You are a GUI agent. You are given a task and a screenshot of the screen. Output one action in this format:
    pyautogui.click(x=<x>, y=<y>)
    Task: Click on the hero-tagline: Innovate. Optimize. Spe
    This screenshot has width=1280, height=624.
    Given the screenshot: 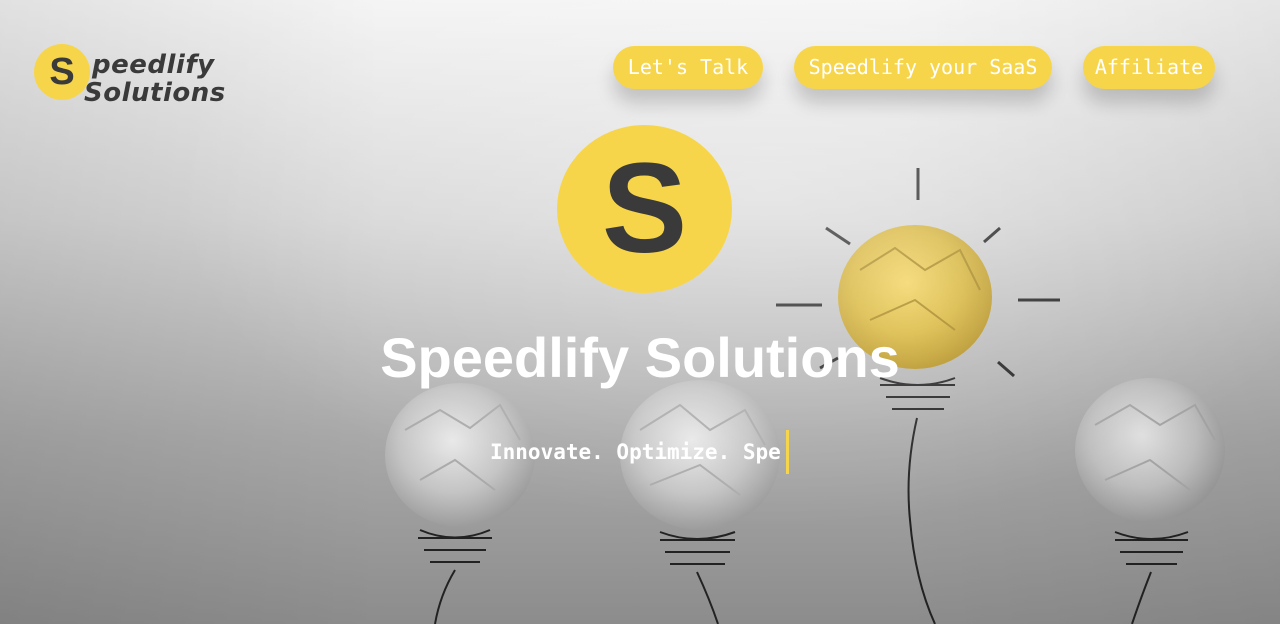 What is the action you would take?
    pyautogui.click(x=635, y=452)
    